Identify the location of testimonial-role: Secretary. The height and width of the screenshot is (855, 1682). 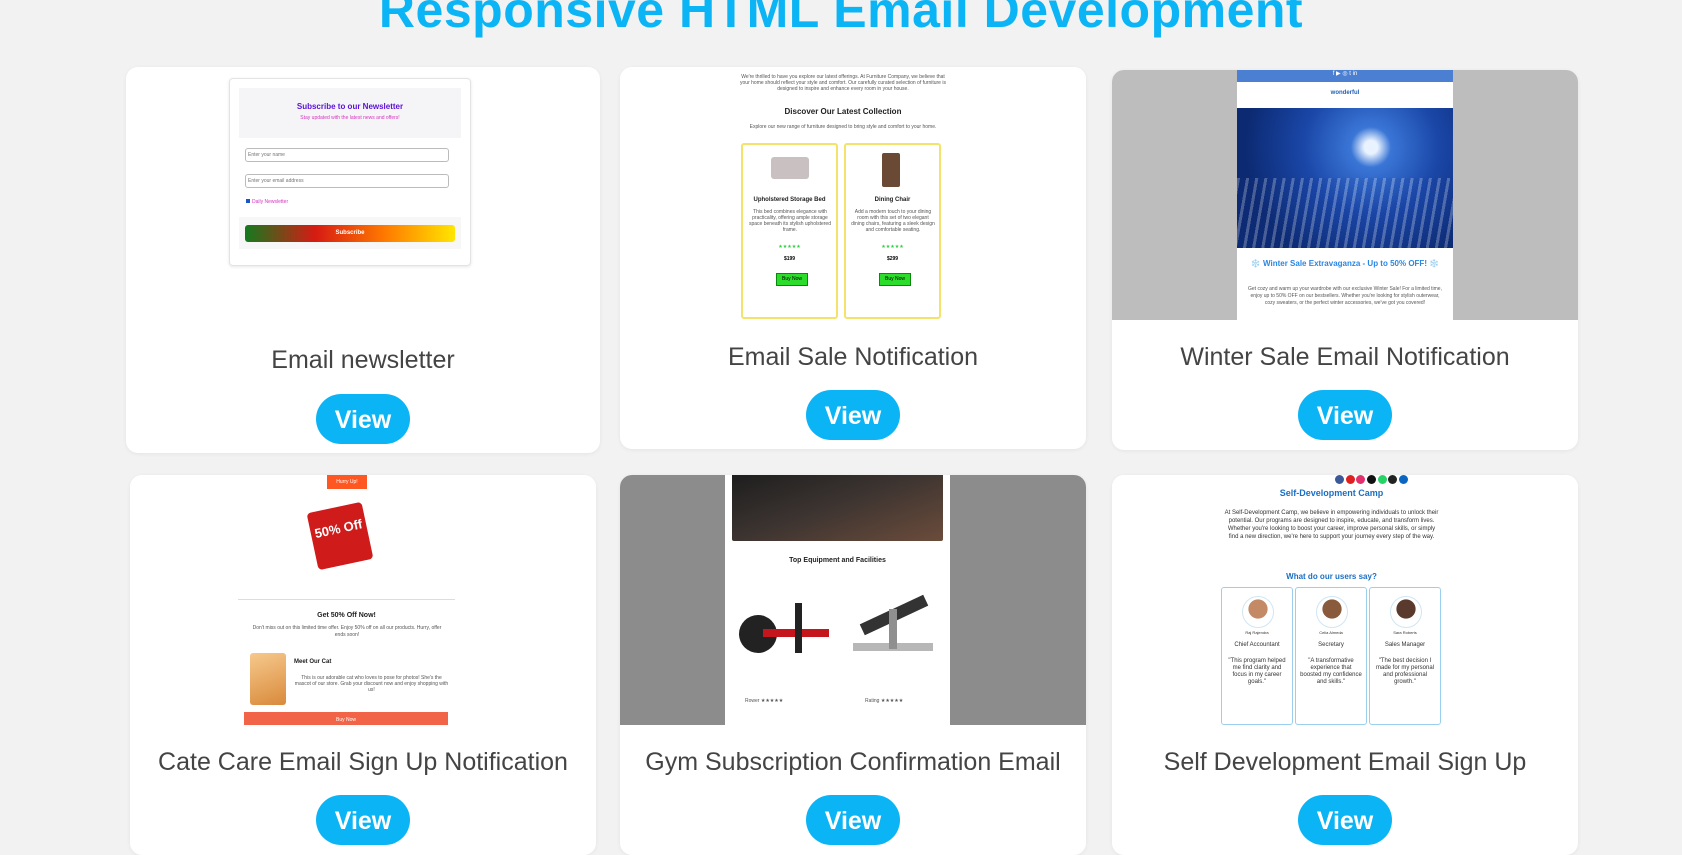
(1331, 645).